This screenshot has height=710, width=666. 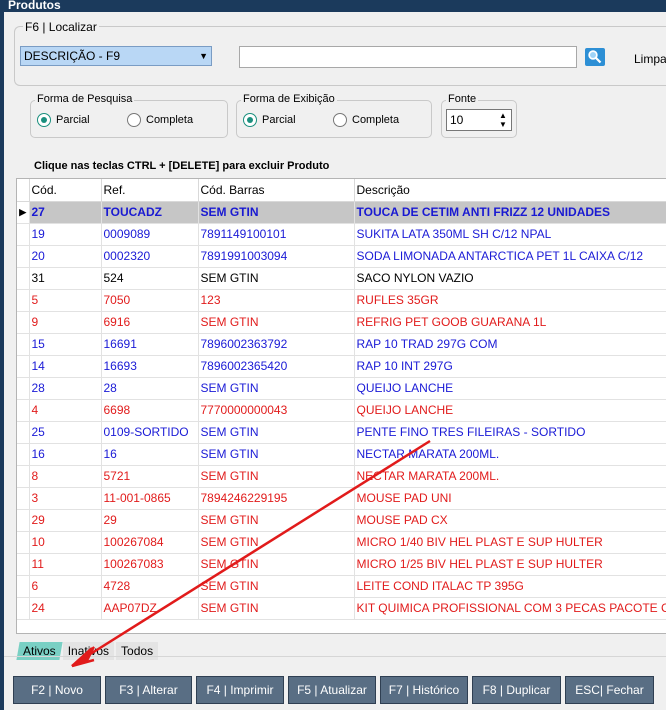 What do you see at coordinates (150, 388) in the screenshot?
I see `cell-ref: 28` at bounding box center [150, 388].